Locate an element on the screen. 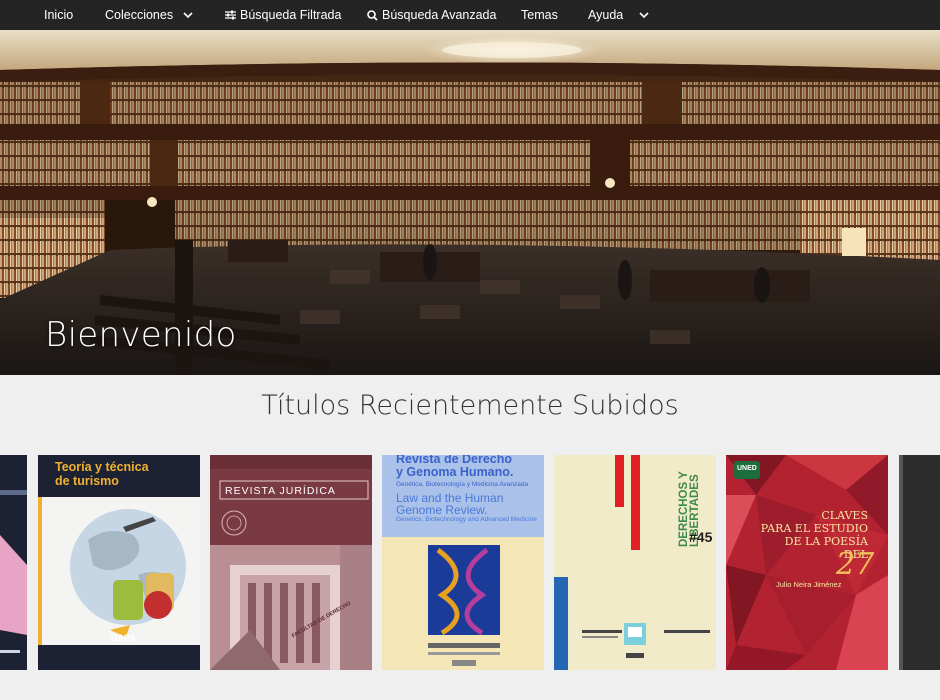 This screenshot has height=700, width=940. book-title-line1: Teoría y técnica is located at coordinates (102, 467).